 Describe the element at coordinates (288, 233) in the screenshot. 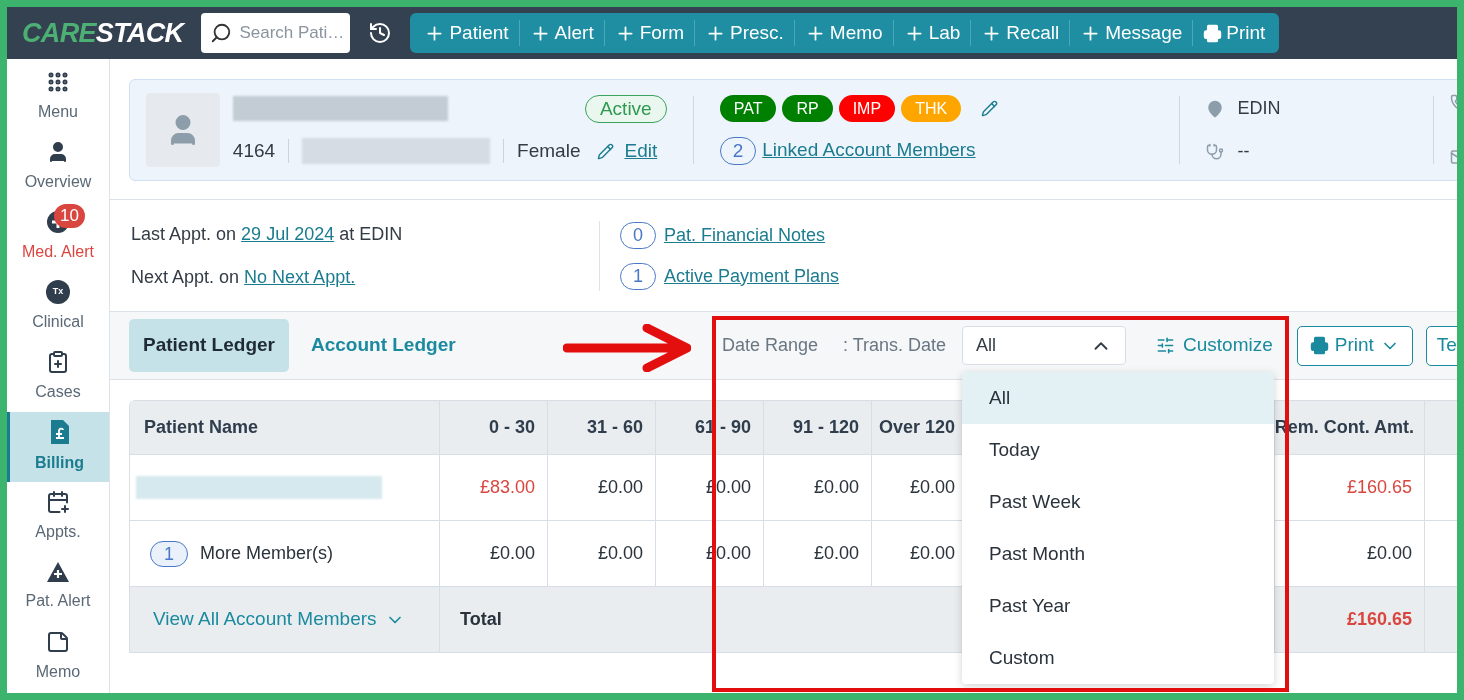

I see `date-link: 29 Jul 2024` at that location.